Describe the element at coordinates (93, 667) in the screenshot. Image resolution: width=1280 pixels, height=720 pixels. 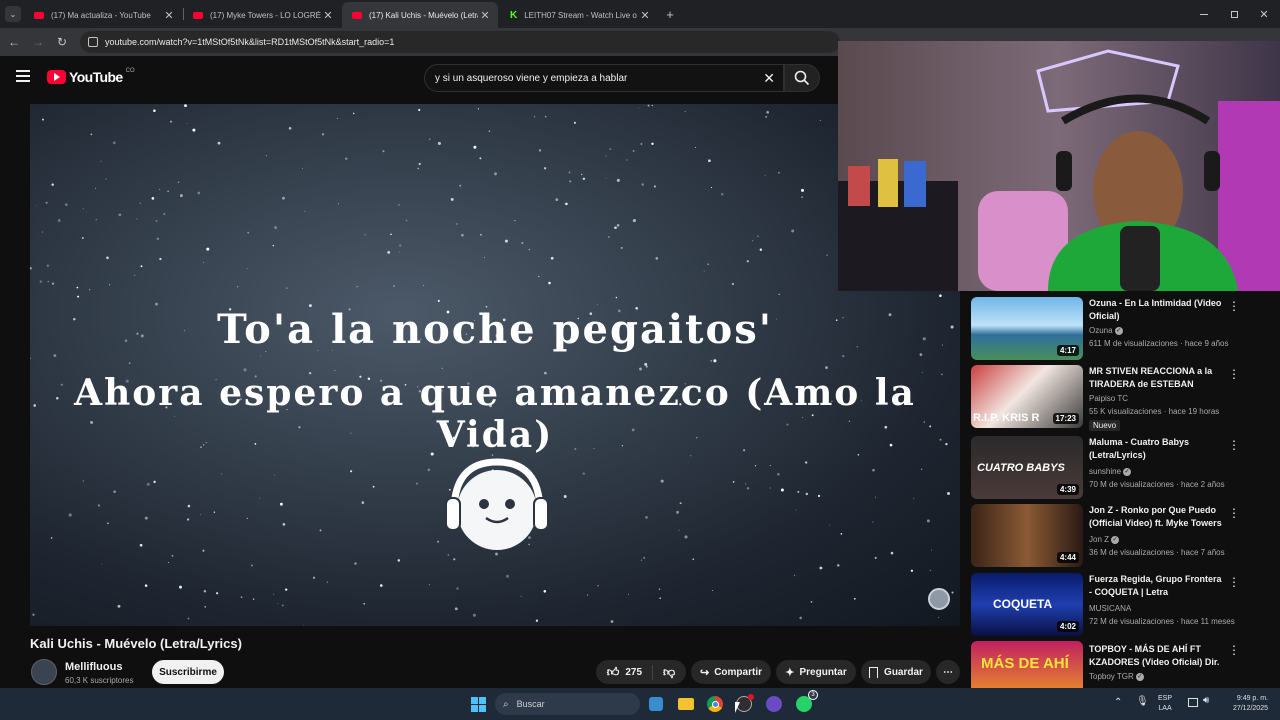
I see `channel-name: Mellifluous` at that location.